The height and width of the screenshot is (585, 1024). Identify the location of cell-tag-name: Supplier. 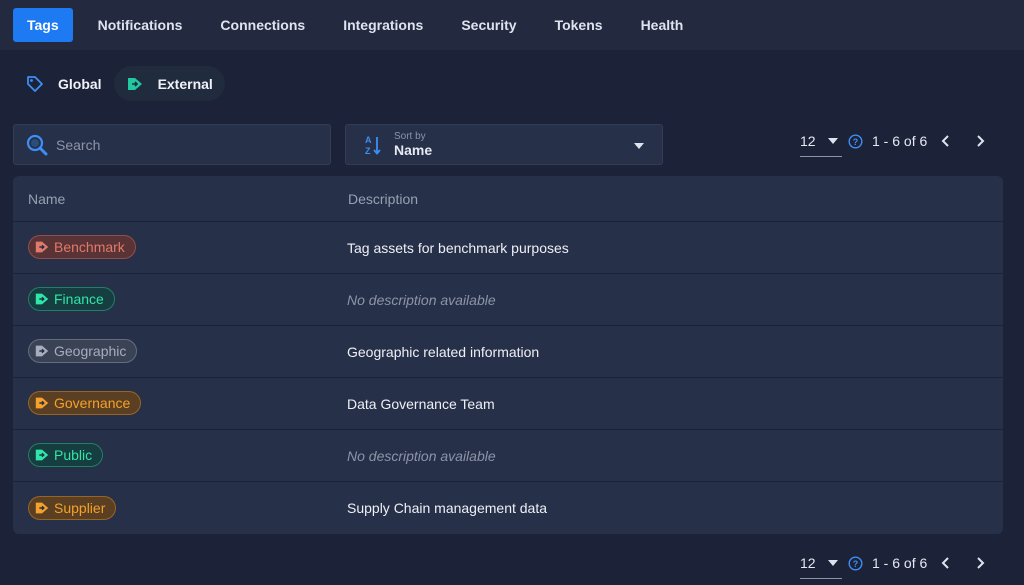
(180, 508).